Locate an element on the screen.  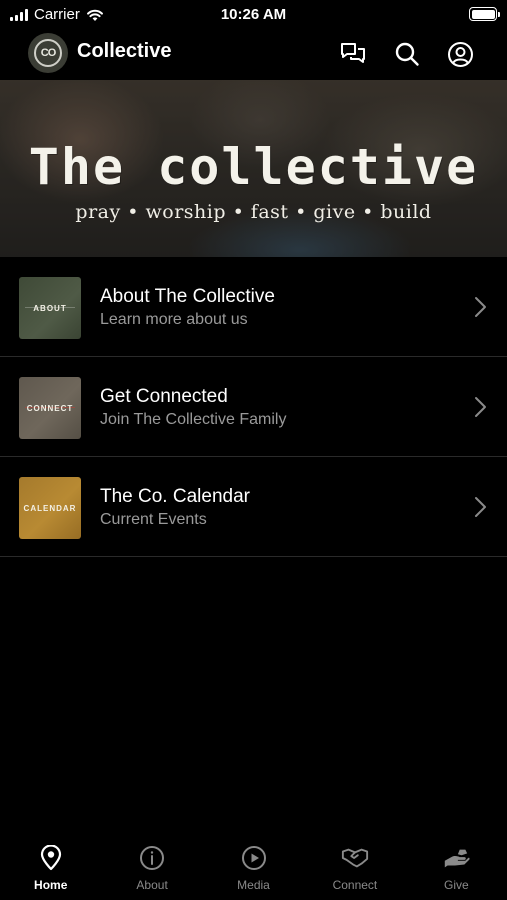
connect-thumbnail: CONNECT is located at coordinates (50, 408).